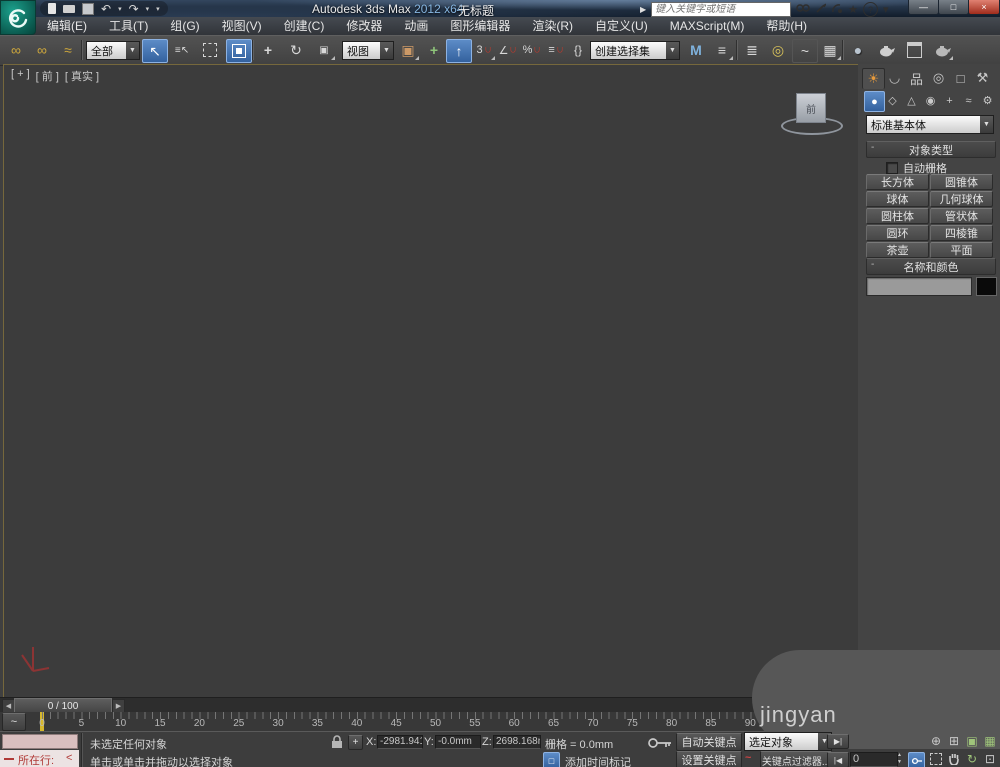 The image size is (1000, 767). Describe the element at coordinates (858, 50) in the screenshot. I see `material-editor-button: ●` at that location.